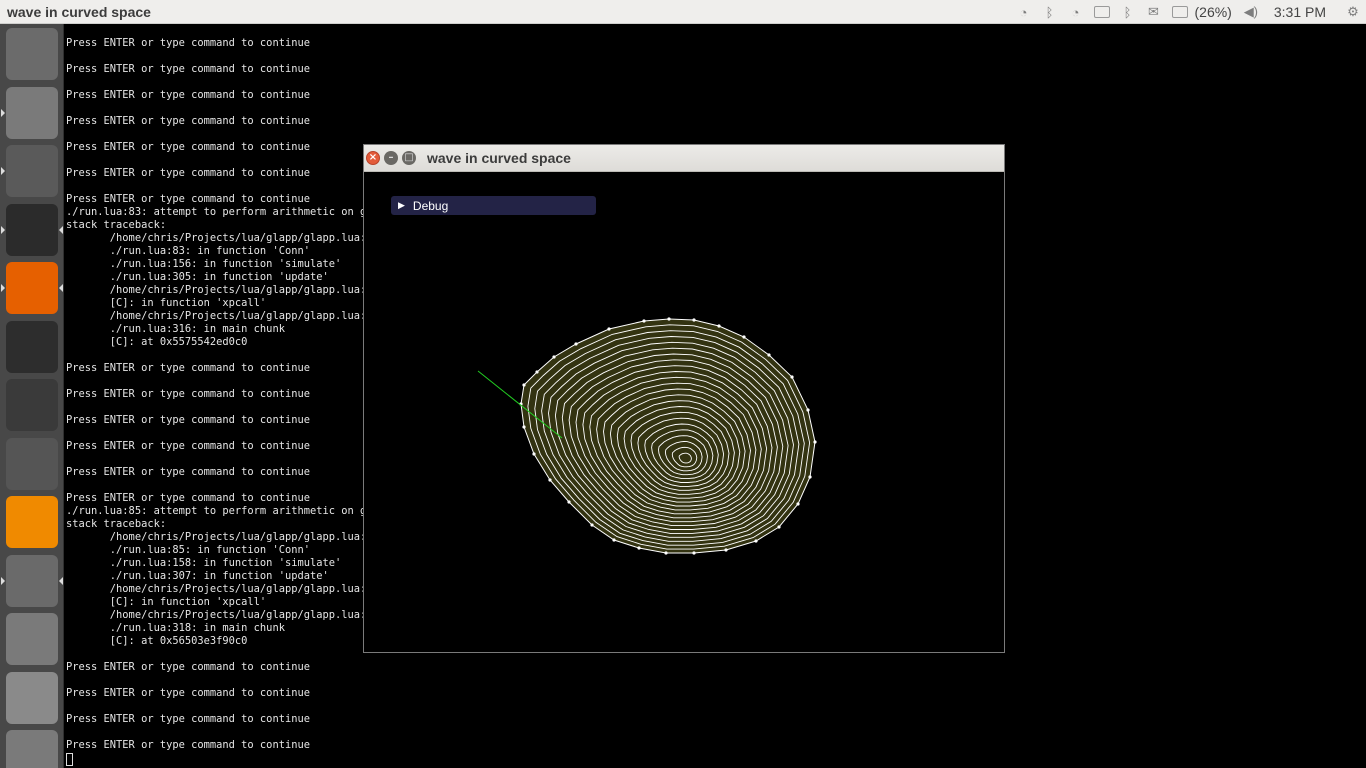 The image size is (1366, 768). I want to click on wifi-icon: ◔, so click(1024, 12).